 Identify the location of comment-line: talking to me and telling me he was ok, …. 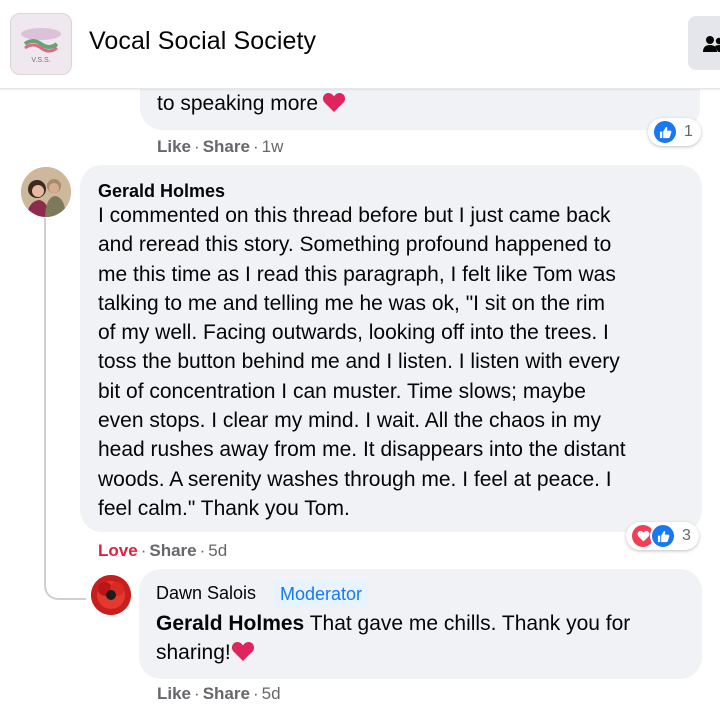
(352, 303).